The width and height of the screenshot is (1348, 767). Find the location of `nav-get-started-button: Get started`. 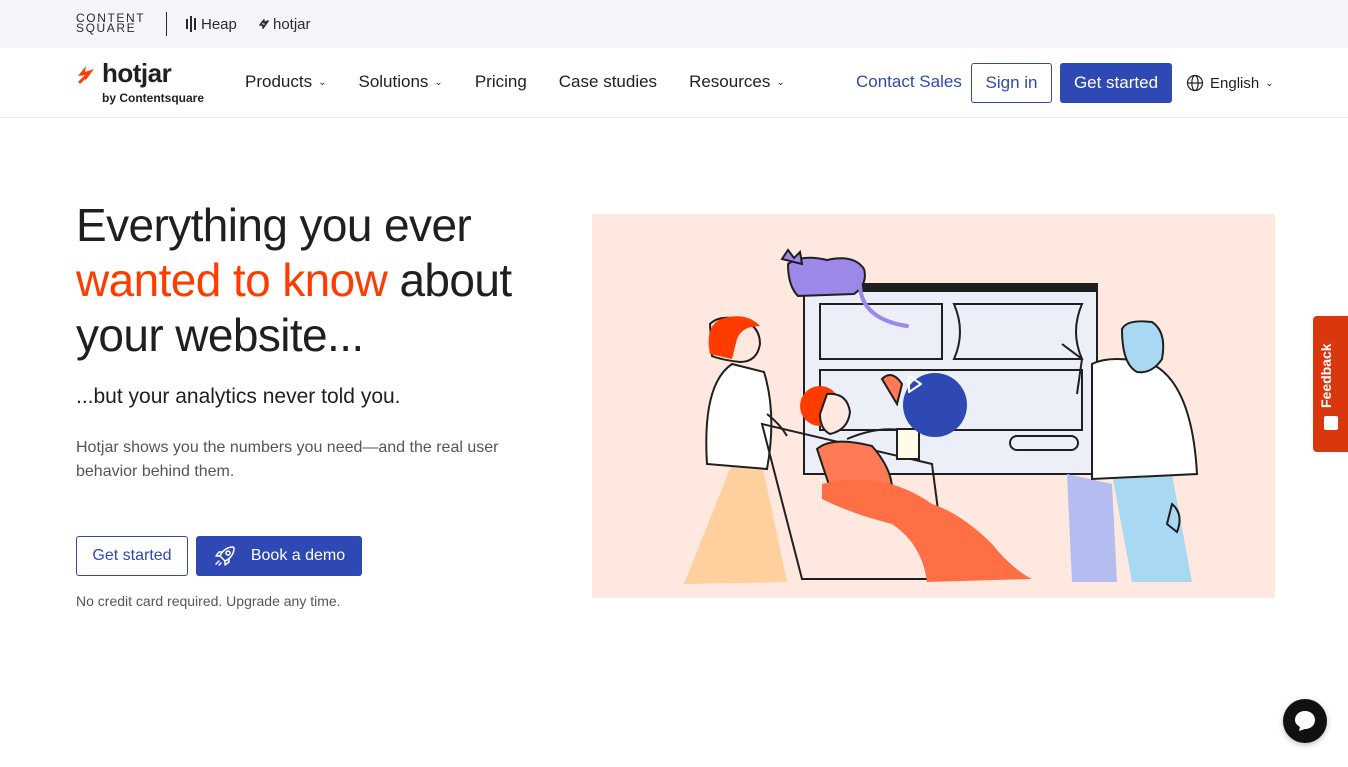

nav-get-started-button: Get started is located at coordinates (1116, 83).